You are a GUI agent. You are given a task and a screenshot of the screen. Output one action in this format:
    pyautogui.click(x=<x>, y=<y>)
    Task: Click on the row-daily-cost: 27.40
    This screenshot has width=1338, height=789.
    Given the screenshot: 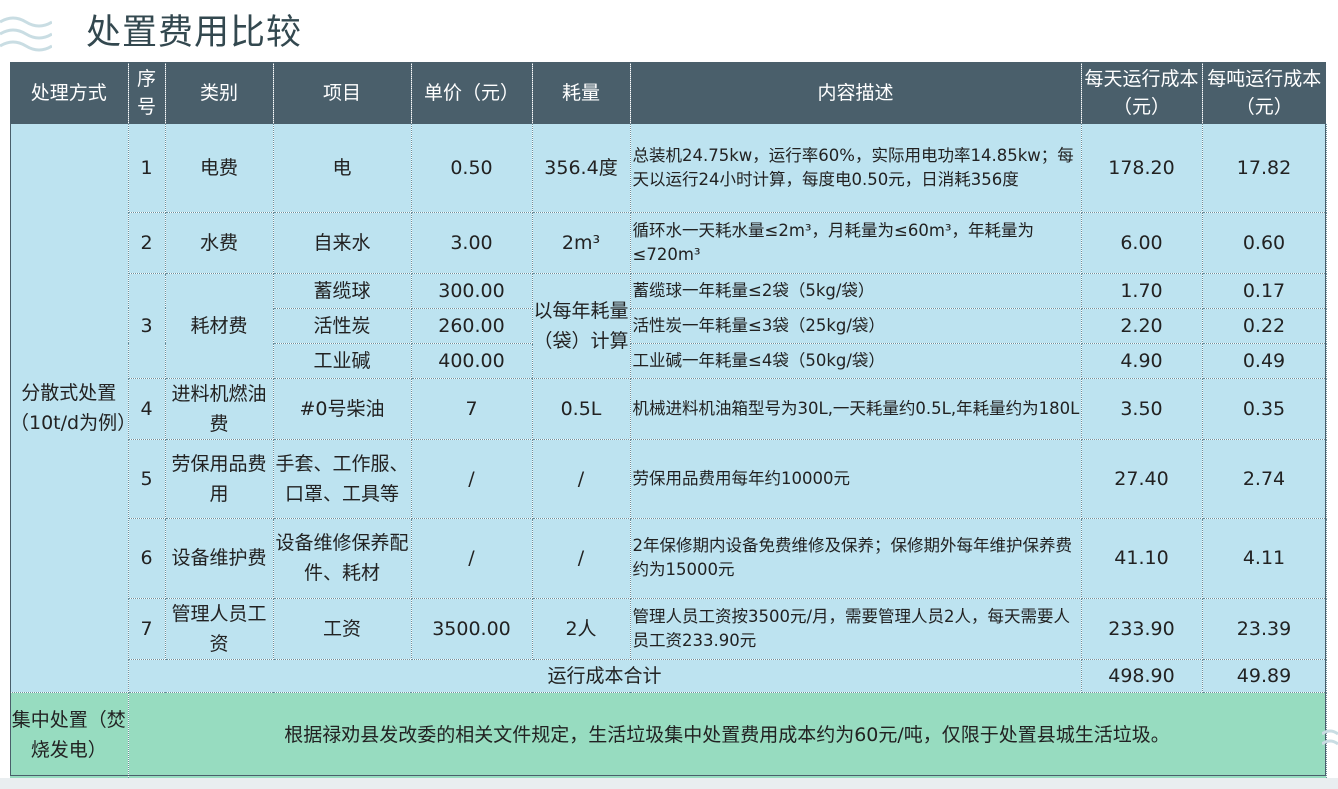 What is the action you would take?
    pyautogui.click(x=1142, y=479)
    